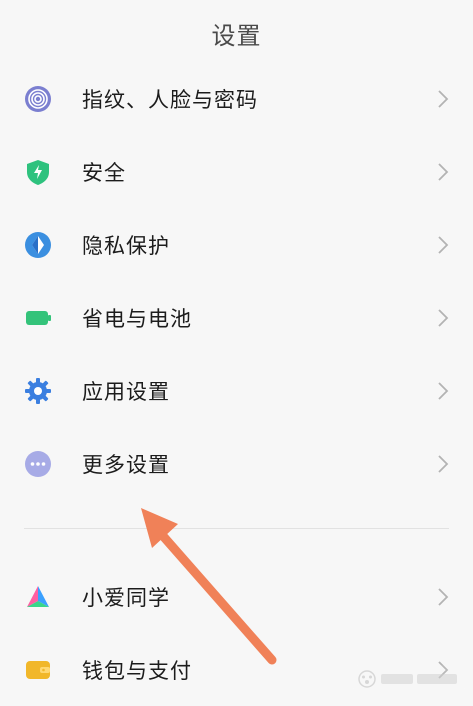 This screenshot has height=706, width=473. I want to click on header: 设置, so click(236, 32).